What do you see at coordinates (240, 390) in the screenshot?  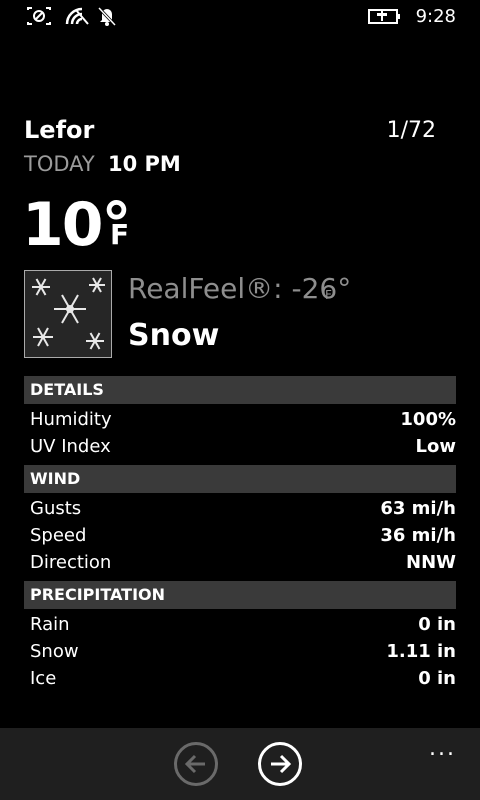 I see `details-section-header: DETAILS` at bounding box center [240, 390].